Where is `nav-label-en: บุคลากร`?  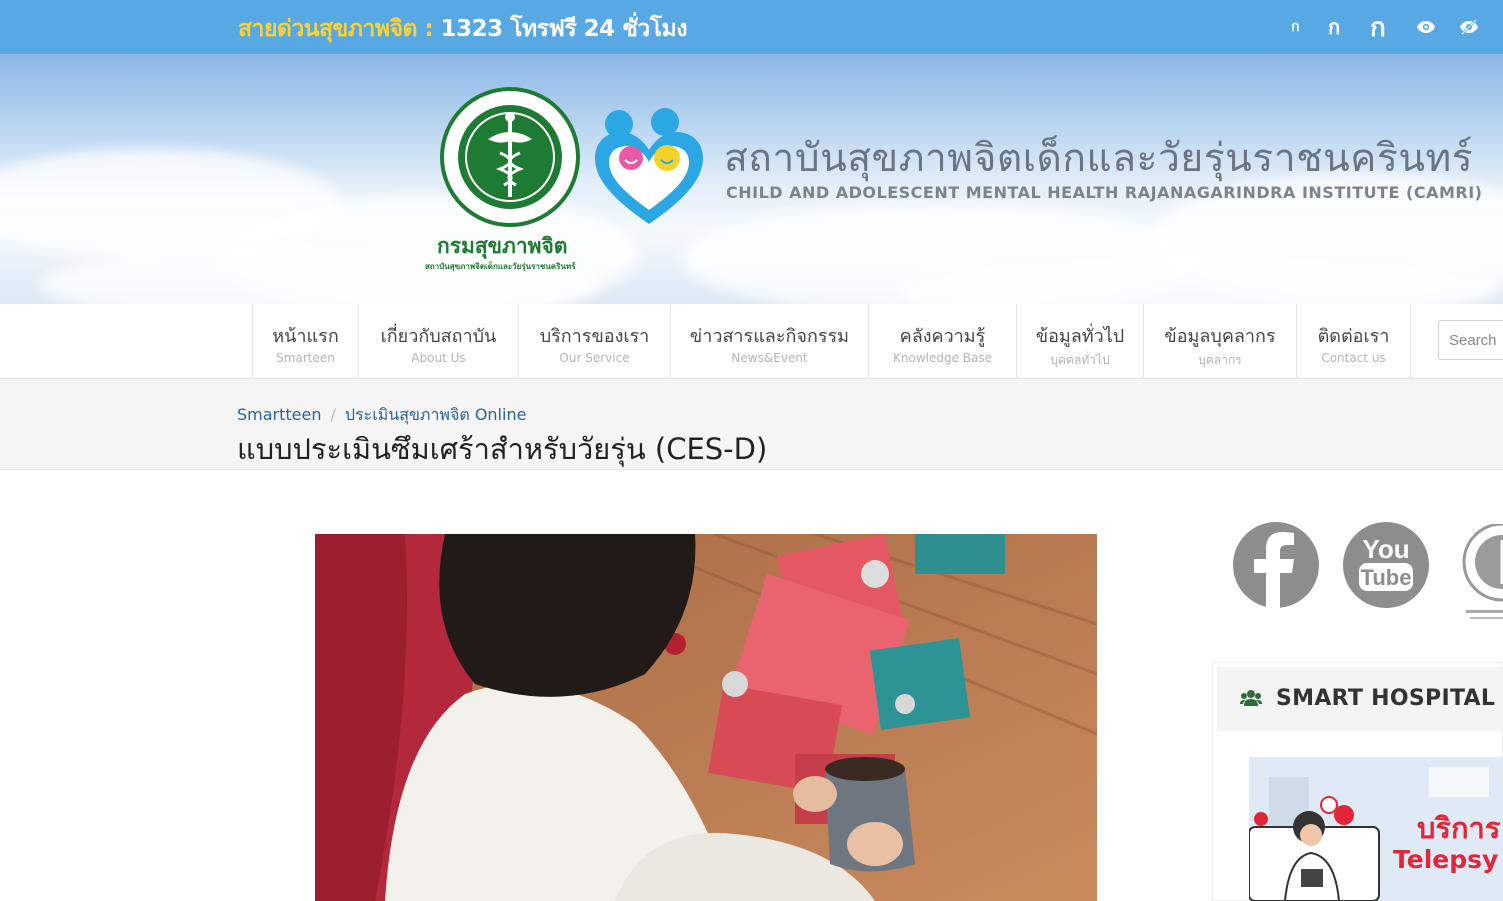 nav-label-en: บุคลากร is located at coordinates (1220, 360).